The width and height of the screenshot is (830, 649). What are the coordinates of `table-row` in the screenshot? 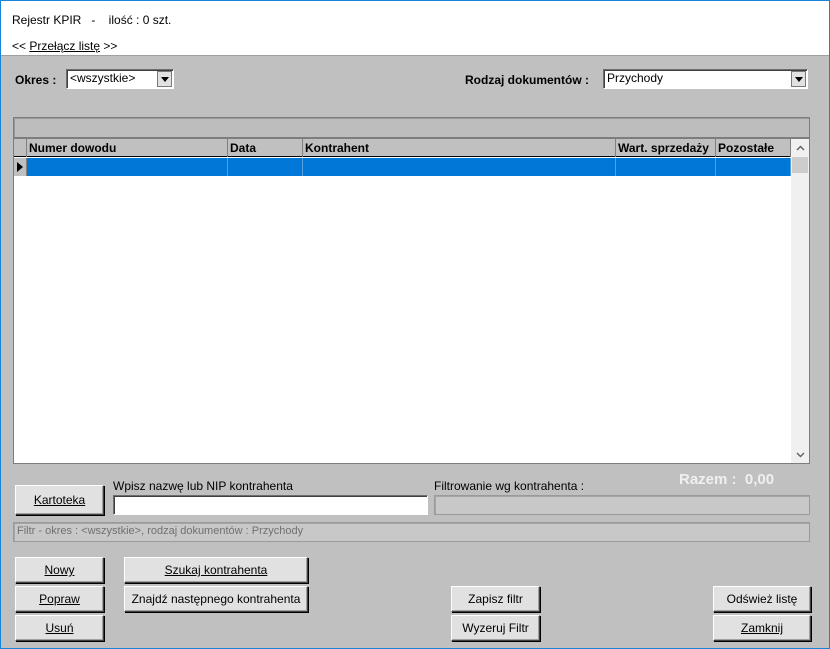 It's located at (402, 167).